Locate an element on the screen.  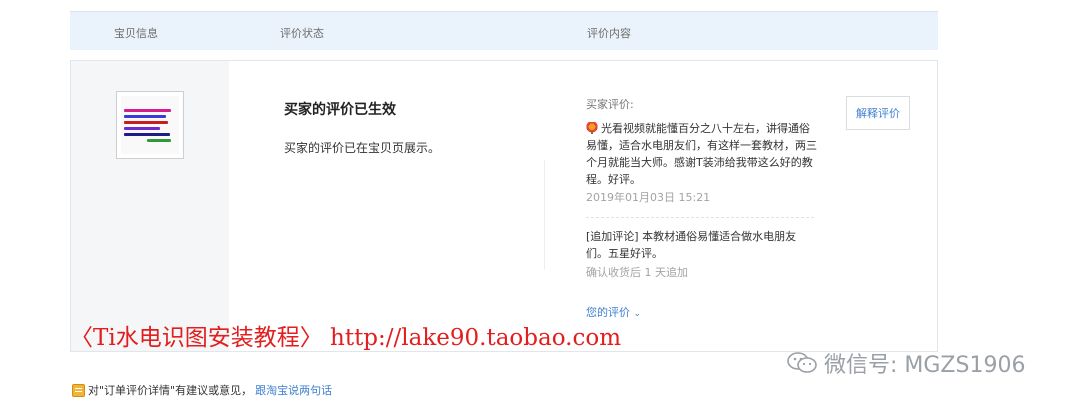
feedback-icon is located at coordinates (78, 390).